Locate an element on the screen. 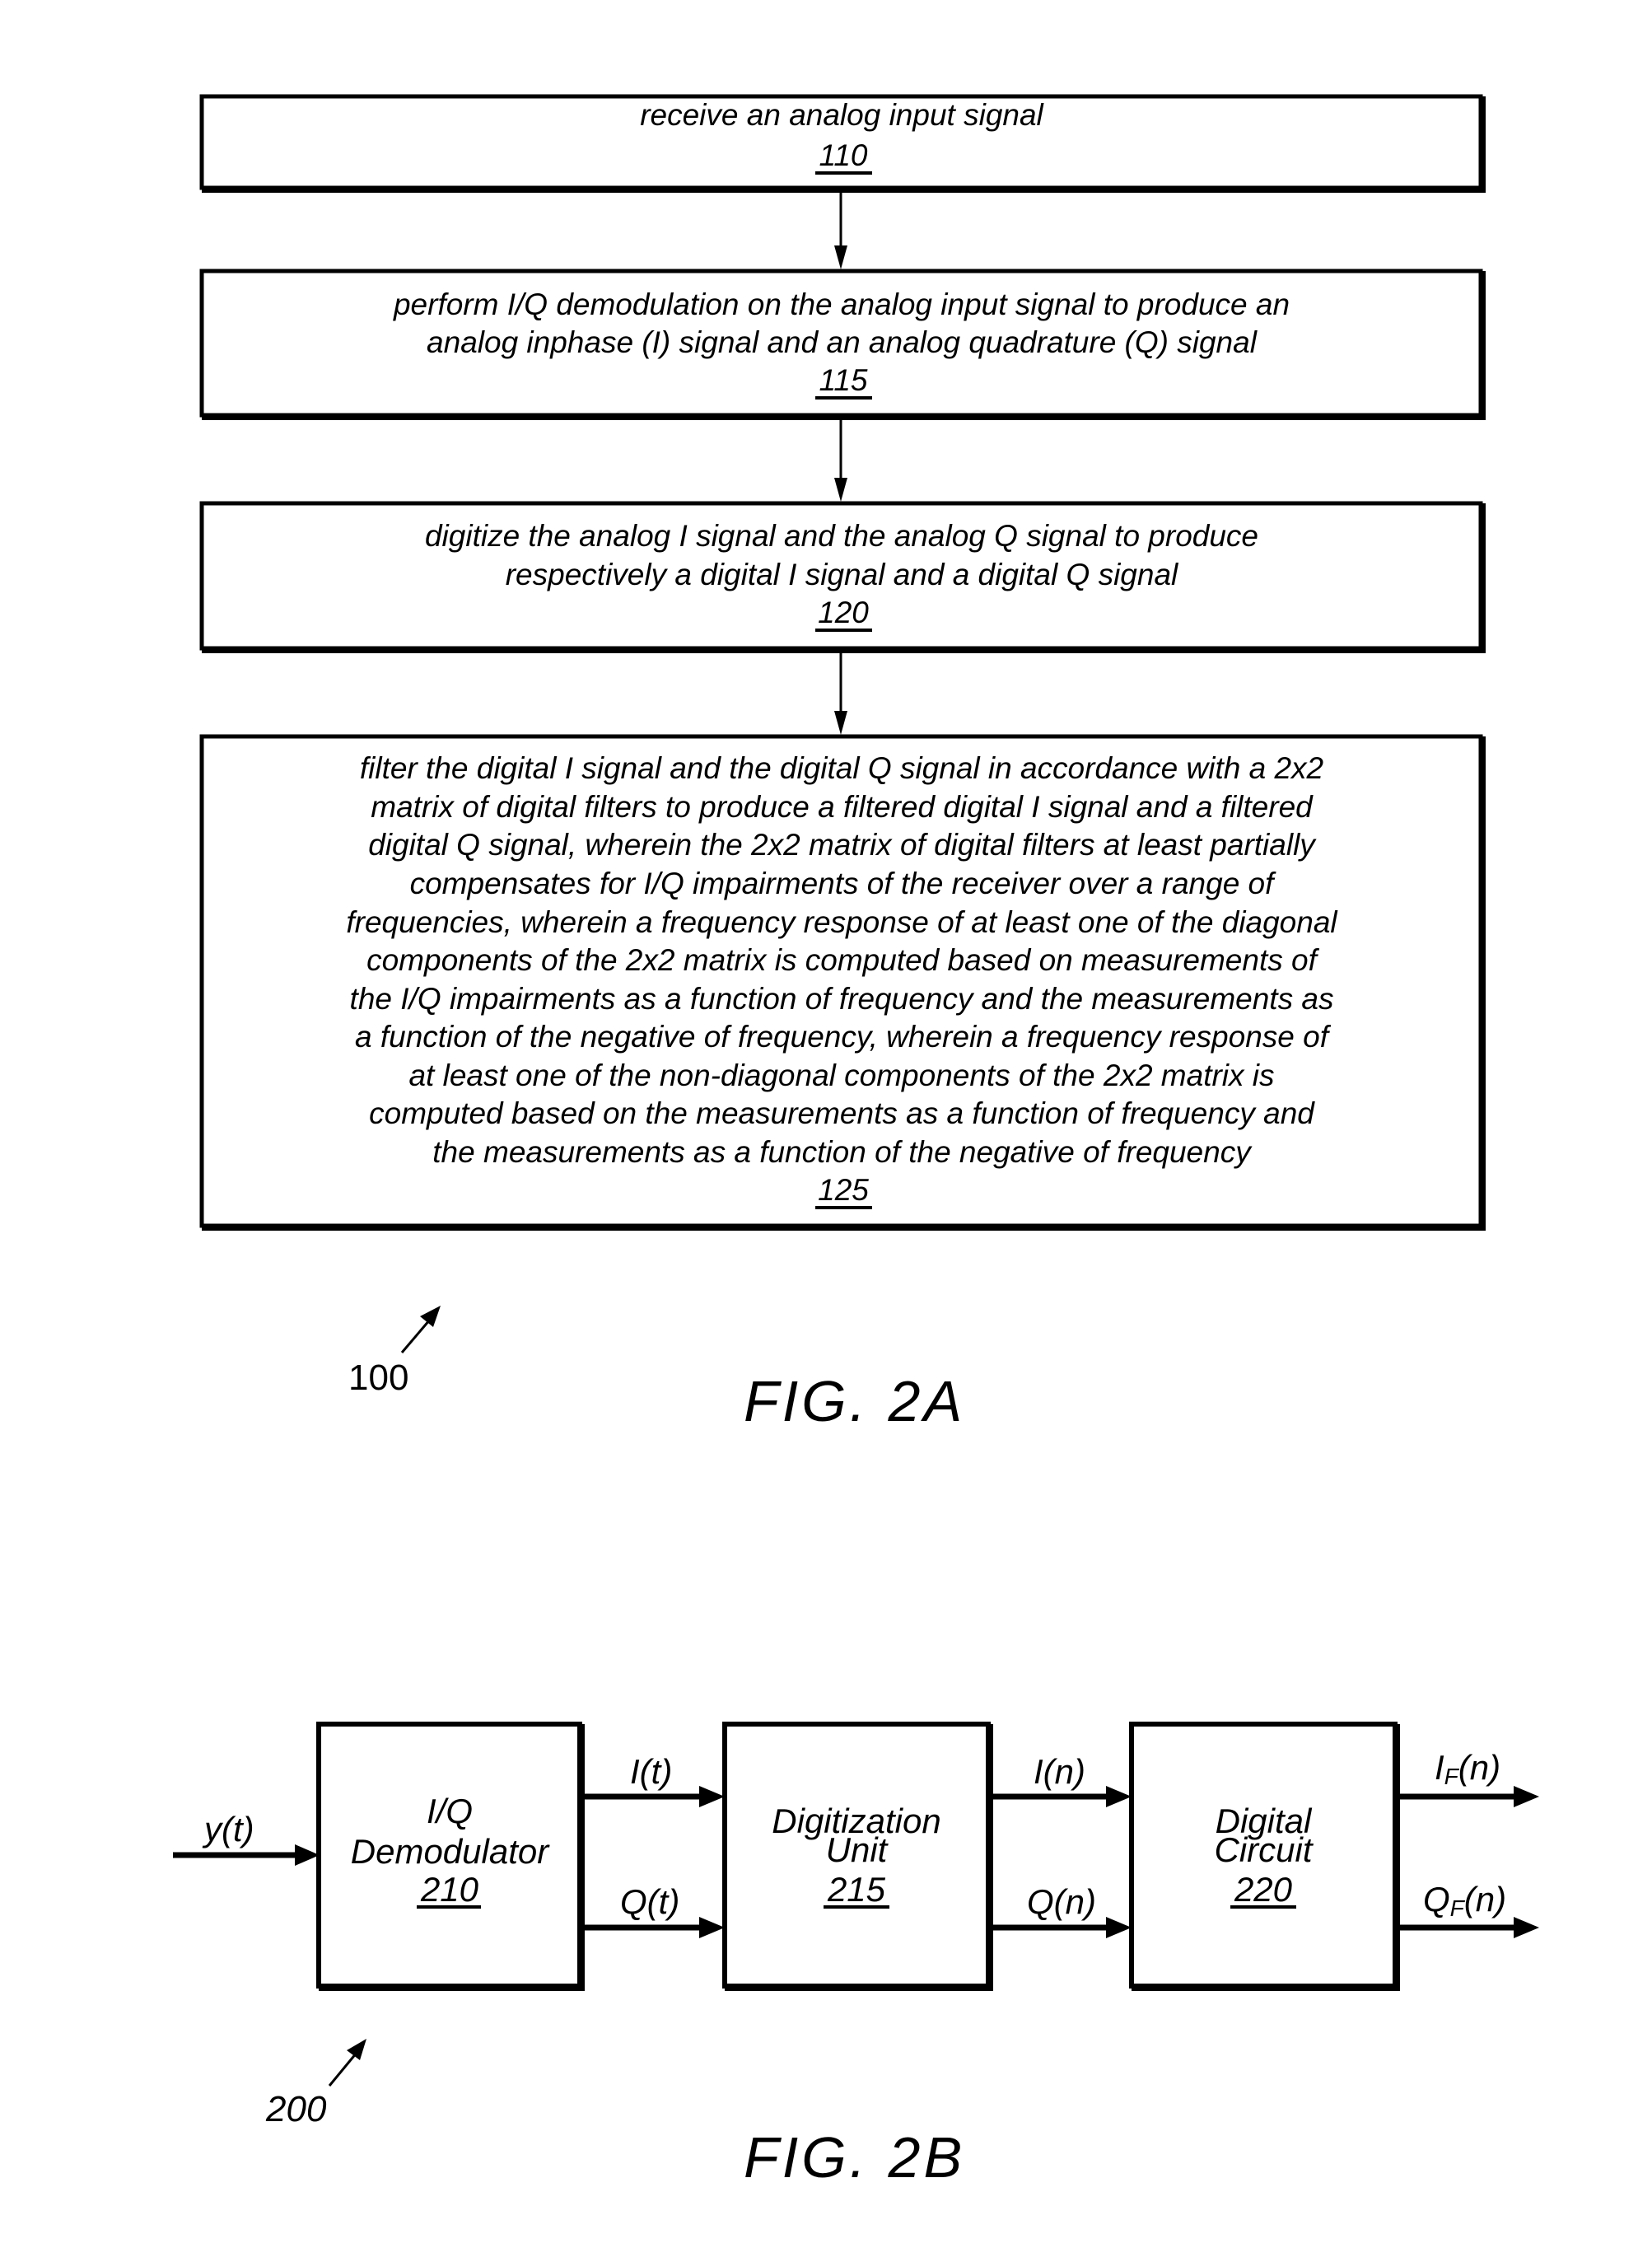 Image resolution: width=1652 pixels, height=2248 pixels. block-label: Demodulator is located at coordinates (450, 1852).